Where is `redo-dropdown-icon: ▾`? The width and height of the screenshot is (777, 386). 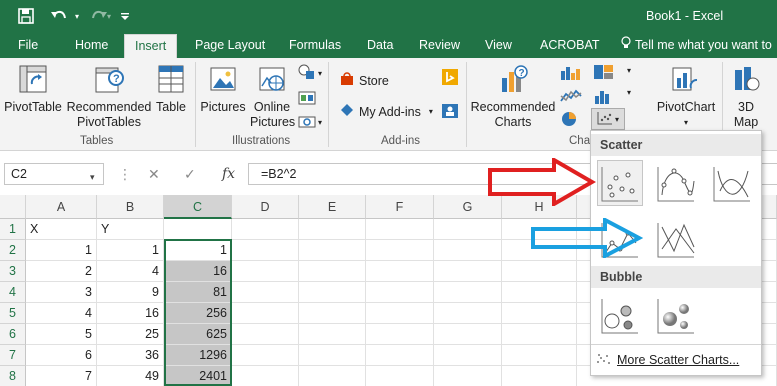
redo-dropdown-icon: ▾ is located at coordinates (109, 16).